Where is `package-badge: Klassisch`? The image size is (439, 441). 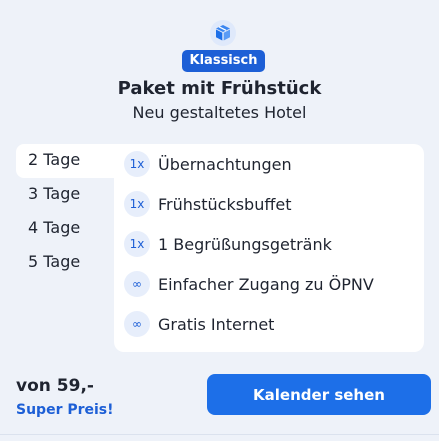 package-badge: Klassisch is located at coordinates (223, 61).